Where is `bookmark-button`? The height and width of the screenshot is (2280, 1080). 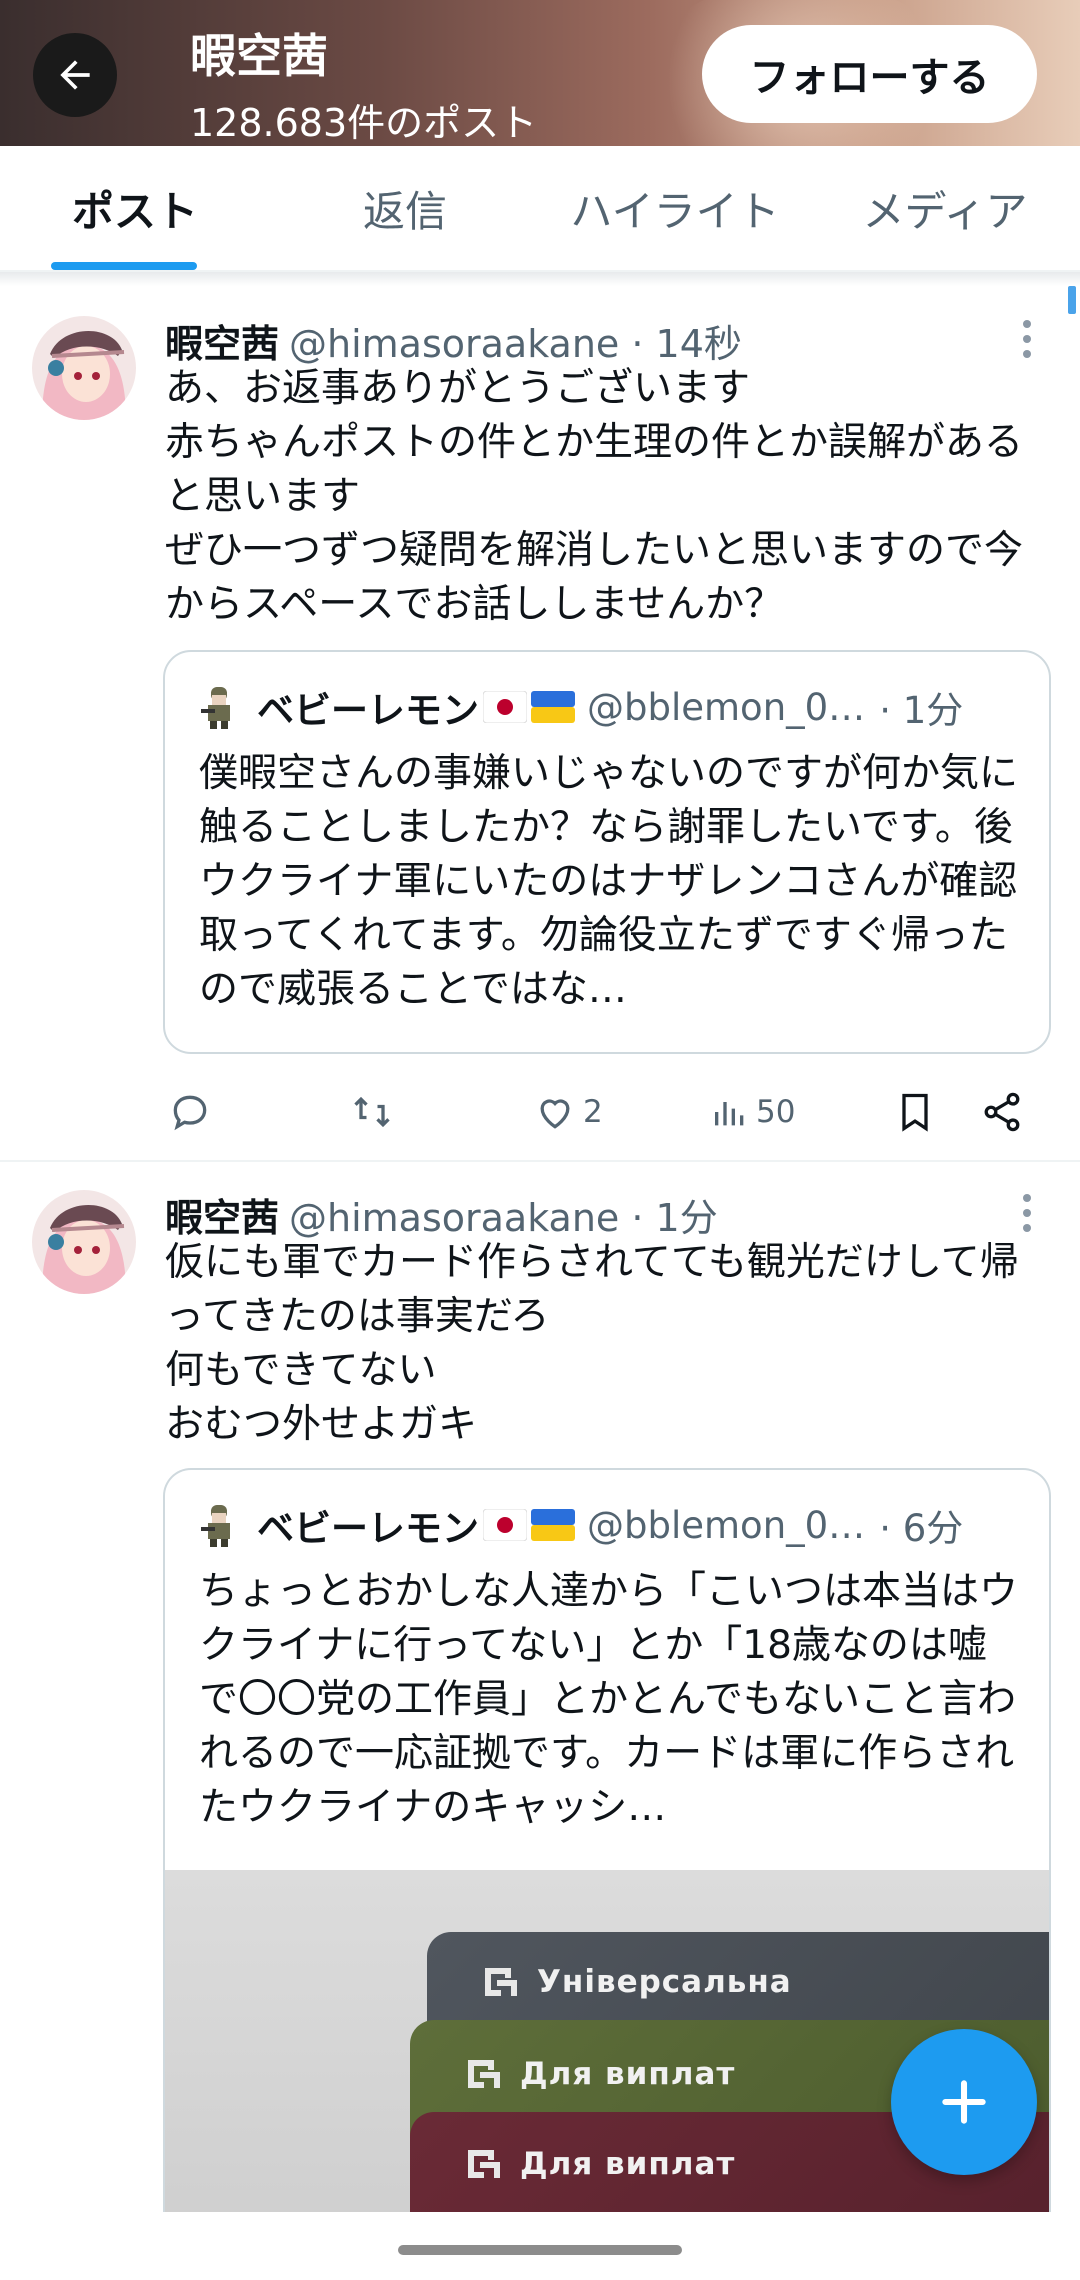 bookmark-button is located at coordinates (915, 1112).